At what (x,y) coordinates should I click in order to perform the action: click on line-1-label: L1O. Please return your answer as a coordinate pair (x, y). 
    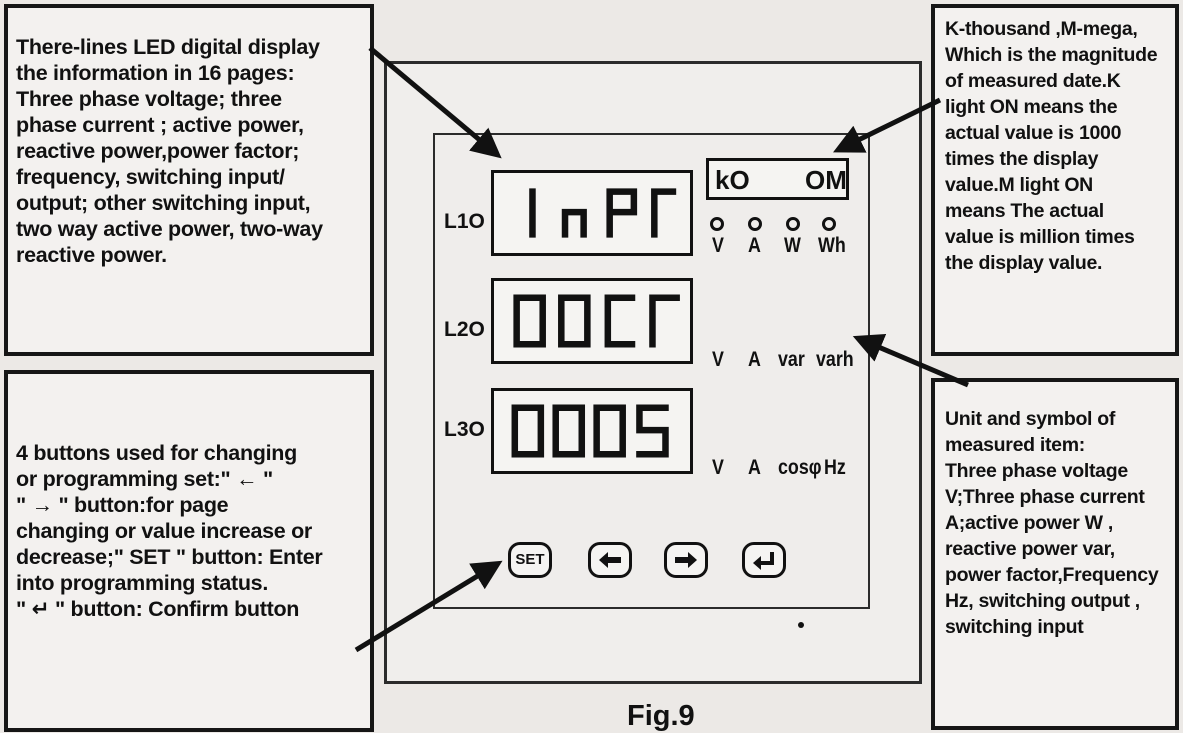
    Looking at the image, I should click on (464, 221).